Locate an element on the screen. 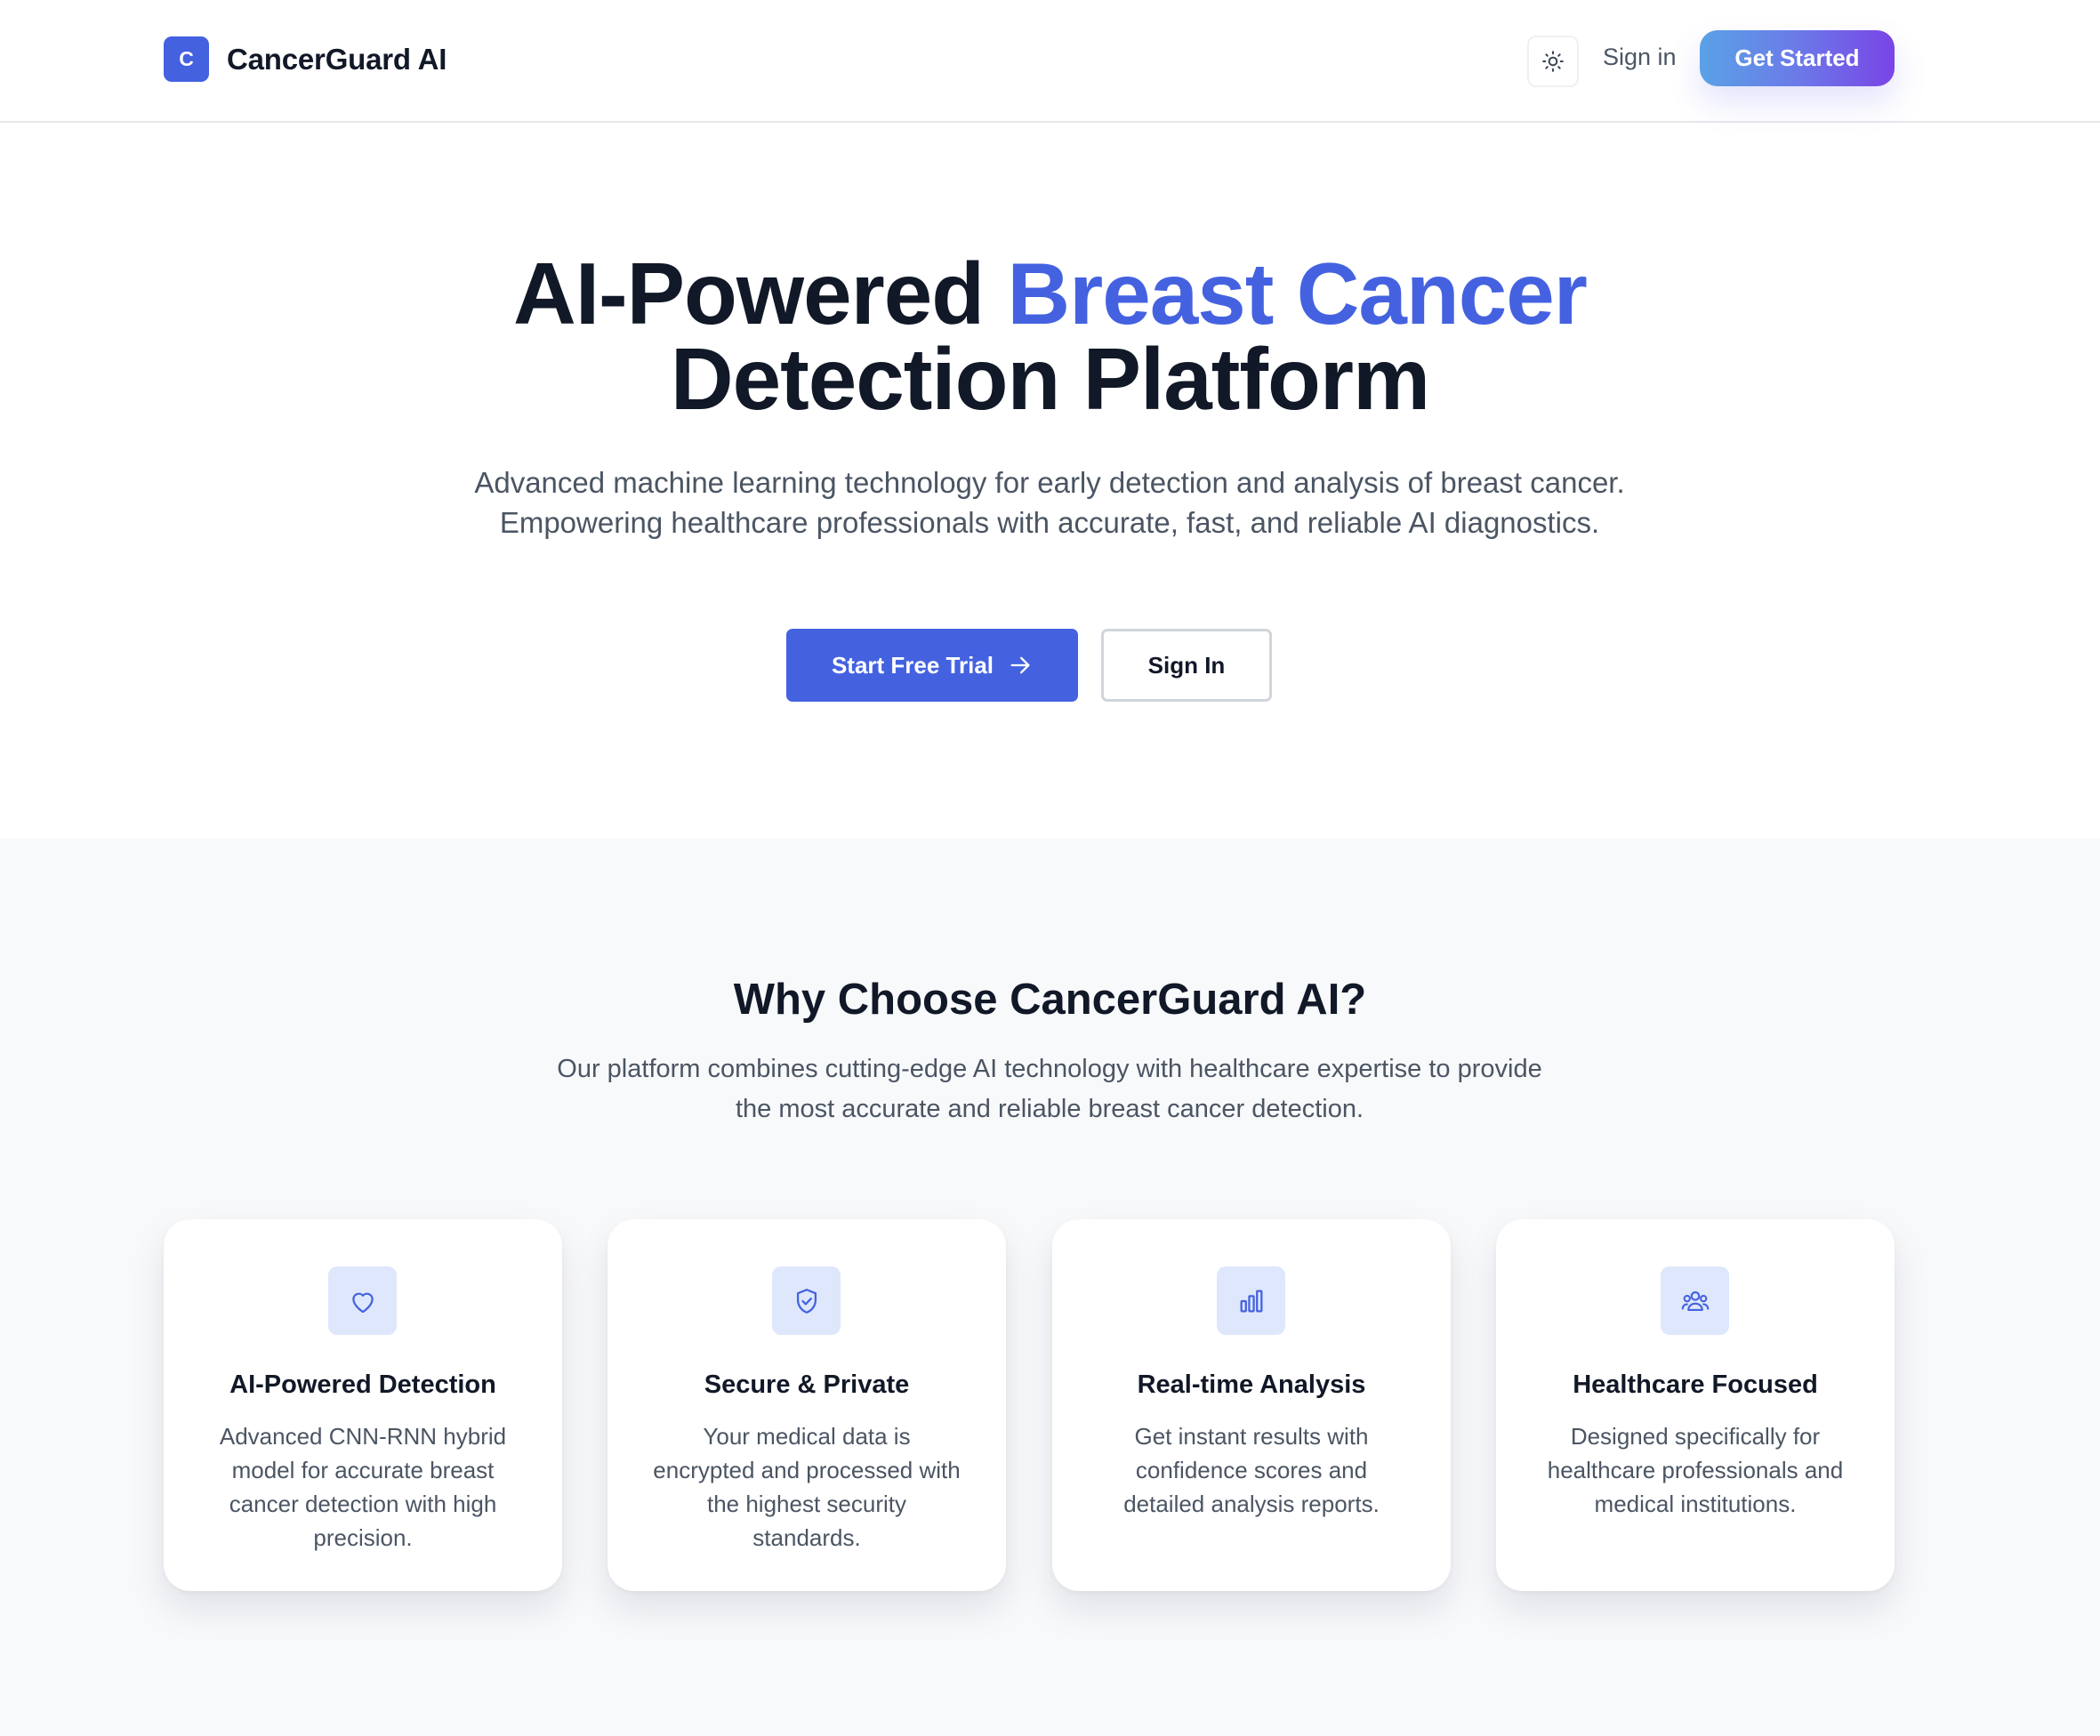  brand-name: CancerGuard AI is located at coordinates (337, 59).